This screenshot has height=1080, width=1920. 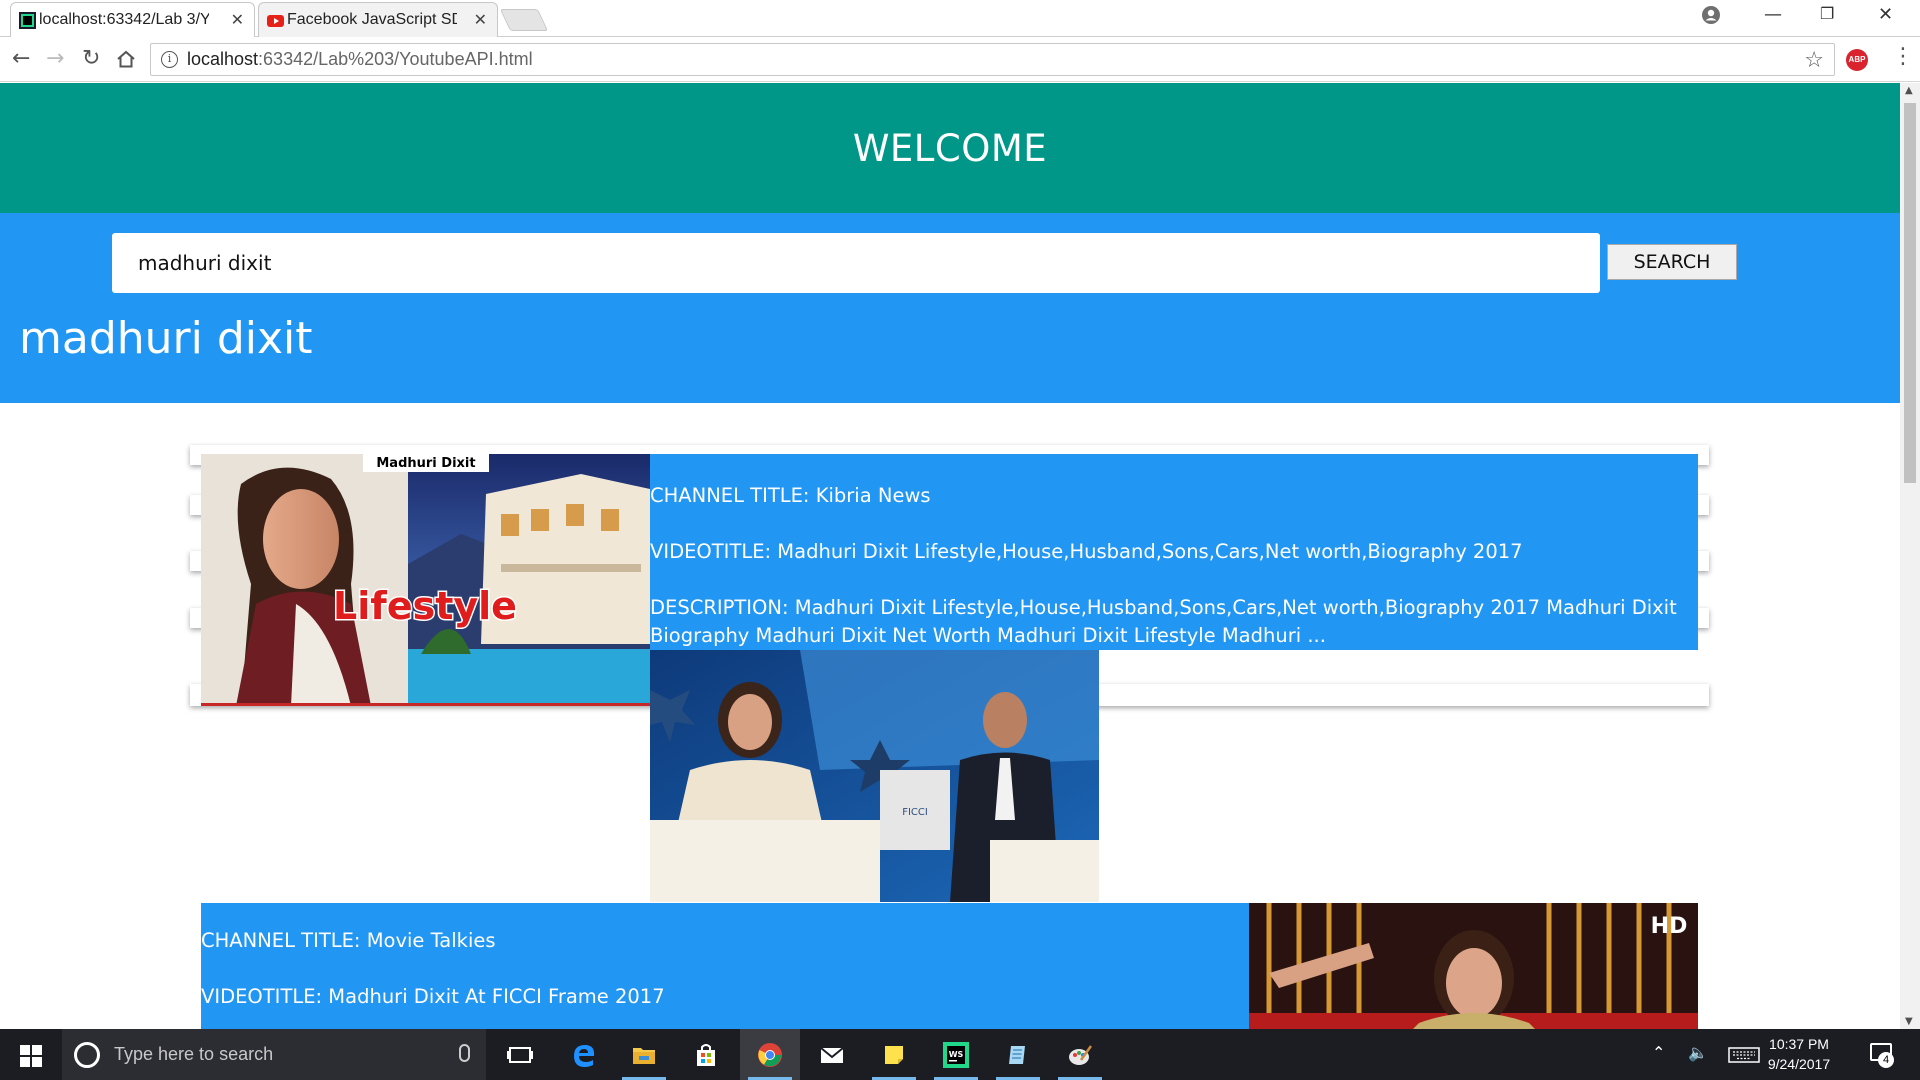 What do you see at coordinates (1799, 1044) in the screenshot?
I see `clock-time: 10:37 PM` at bounding box center [1799, 1044].